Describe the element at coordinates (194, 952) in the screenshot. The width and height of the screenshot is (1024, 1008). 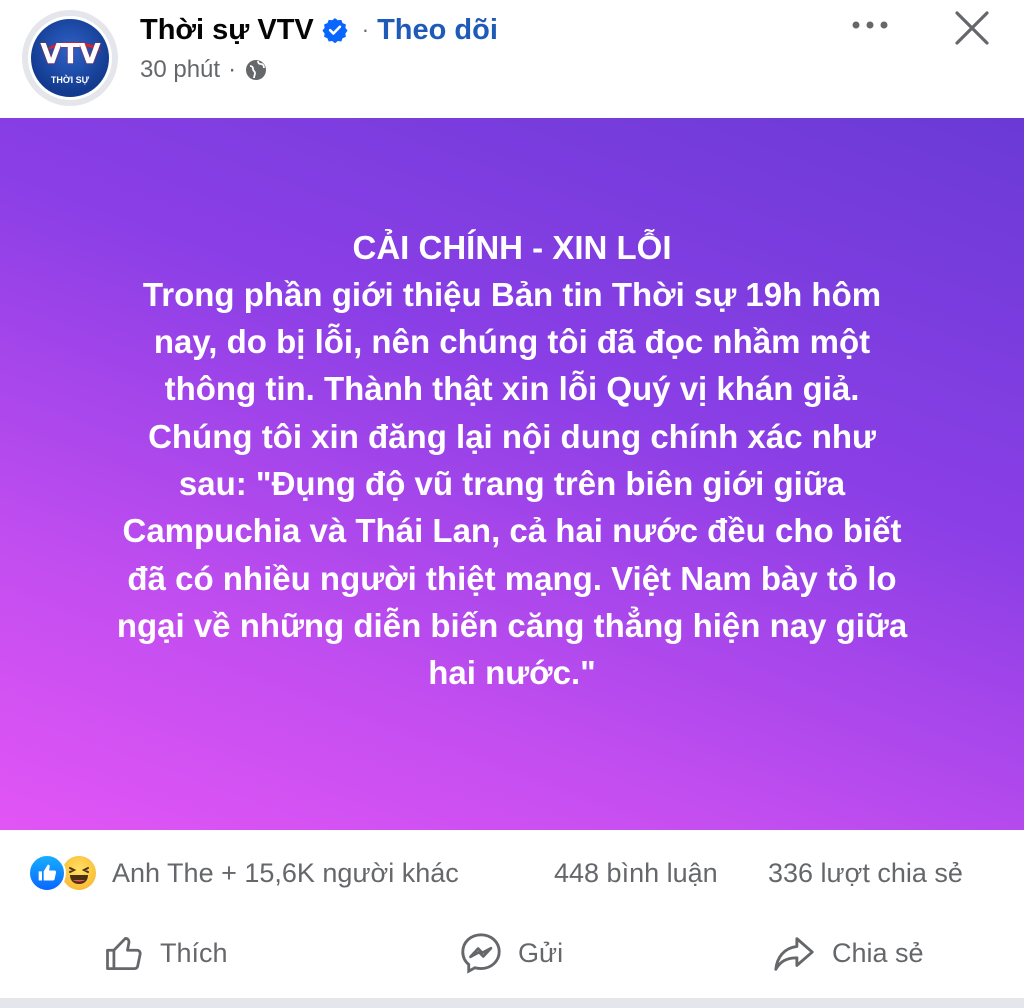
I see `like-label: Thích` at that location.